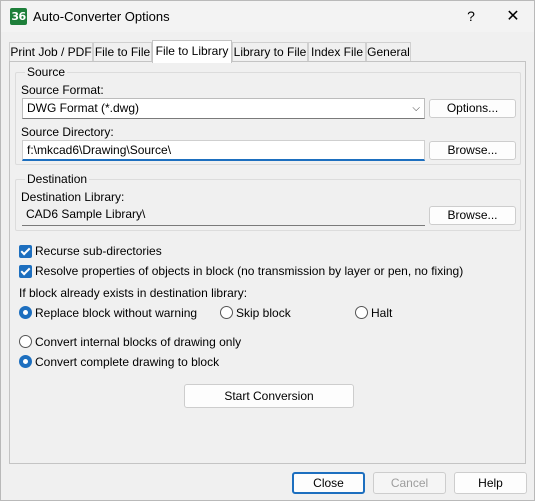  Describe the element at coordinates (267, 482) in the screenshot. I see `dialog-footer: Close Cancel Help` at that location.